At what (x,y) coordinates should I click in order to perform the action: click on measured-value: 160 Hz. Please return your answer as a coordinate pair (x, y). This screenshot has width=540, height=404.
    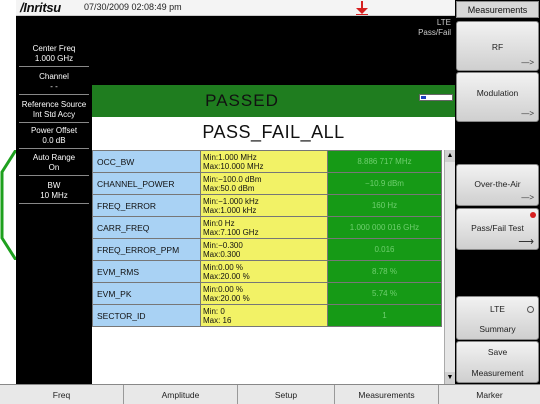
    Looking at the image, I should click on (384, 205).